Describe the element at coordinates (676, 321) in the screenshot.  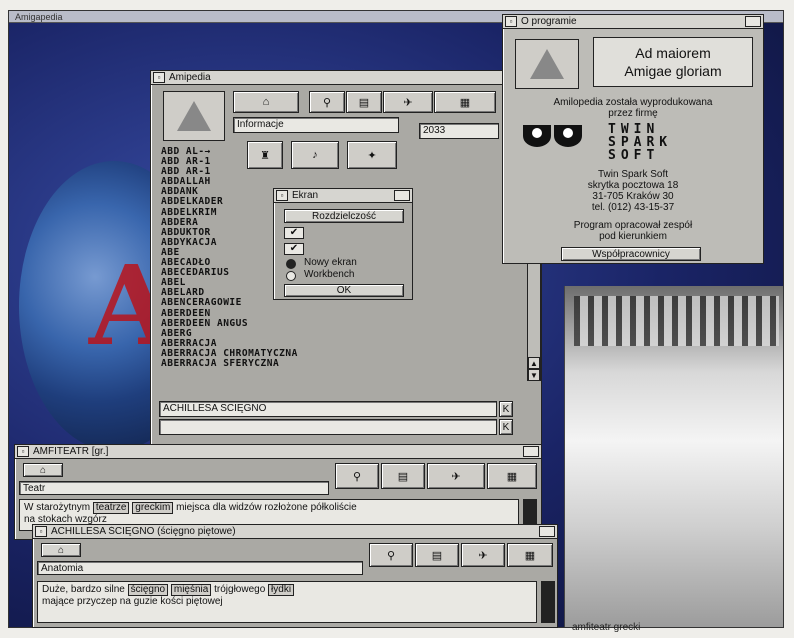
I see `amphitheatre-colonnade` at that location.